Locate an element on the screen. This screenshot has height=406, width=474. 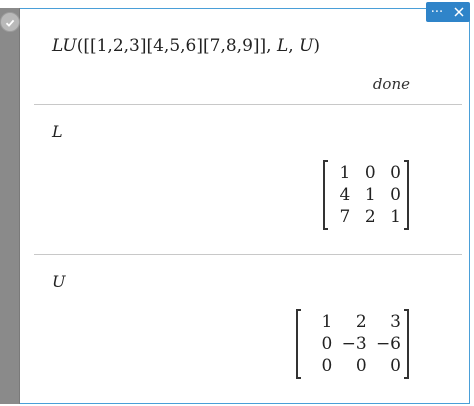
close-icon is located at coordinates (459, 12).